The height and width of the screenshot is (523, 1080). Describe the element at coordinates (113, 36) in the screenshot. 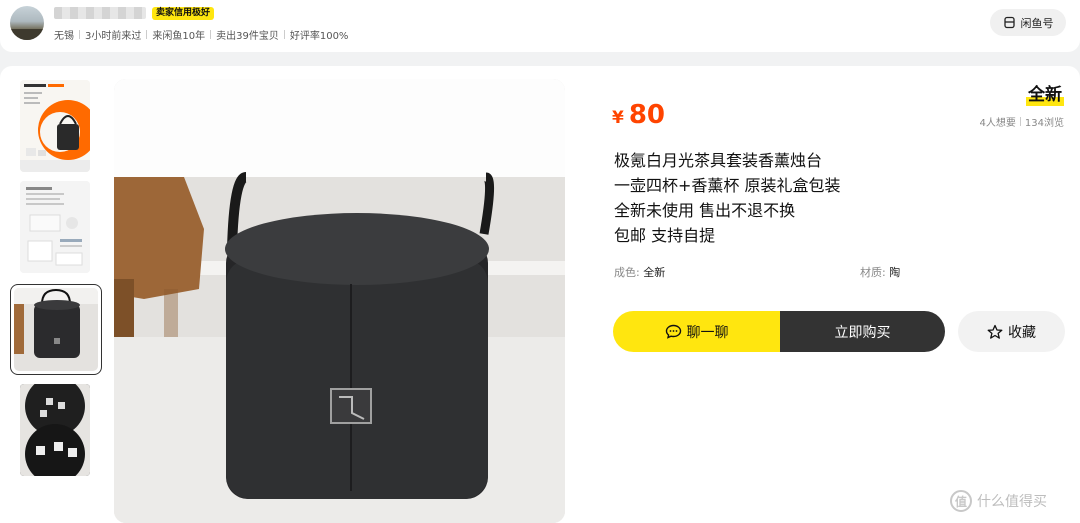

I see `seller-last-active: 3小时前来过` at that location.